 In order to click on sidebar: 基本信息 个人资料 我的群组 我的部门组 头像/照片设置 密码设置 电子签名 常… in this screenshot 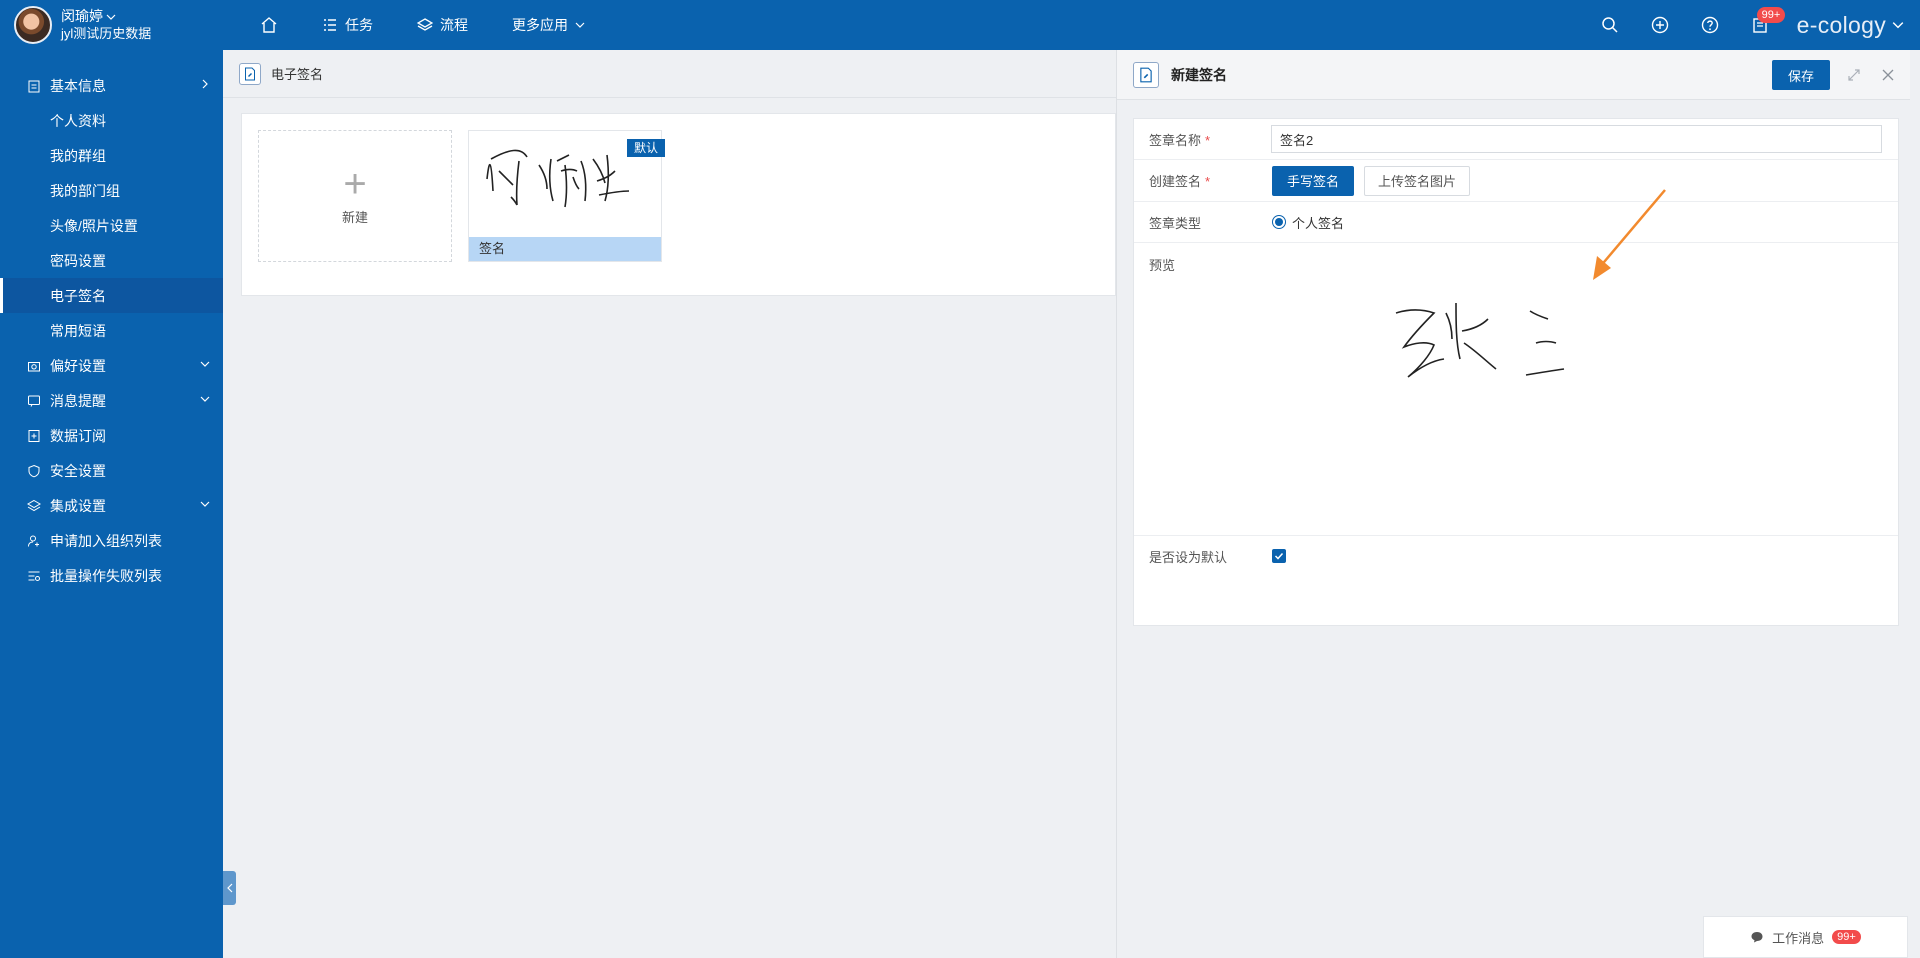, I will do `click(111, 504)`.